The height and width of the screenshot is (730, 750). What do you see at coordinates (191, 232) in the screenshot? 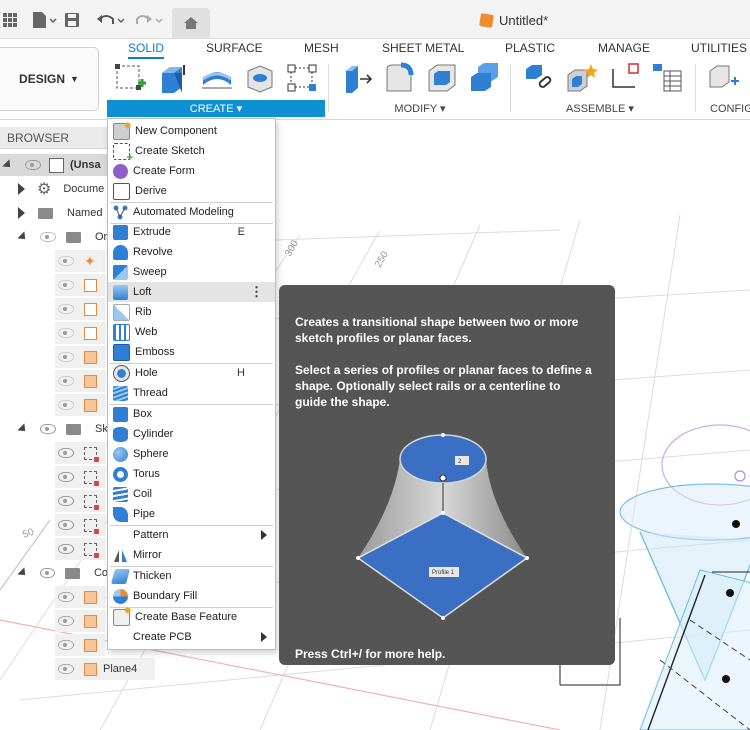
I see `menu-item-extrude: Extrude E` at bounding box center [191, 232].